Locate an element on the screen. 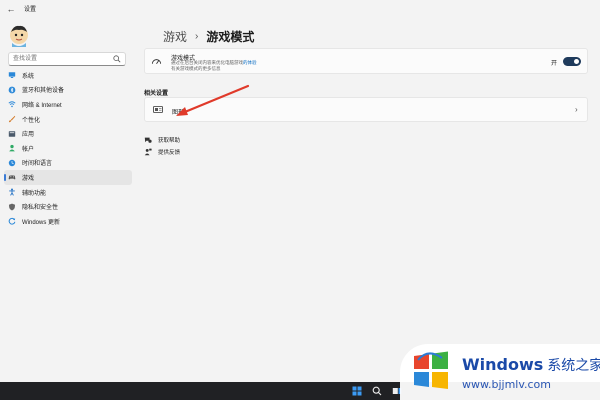  search-icon is located at coordinates (117, 59).